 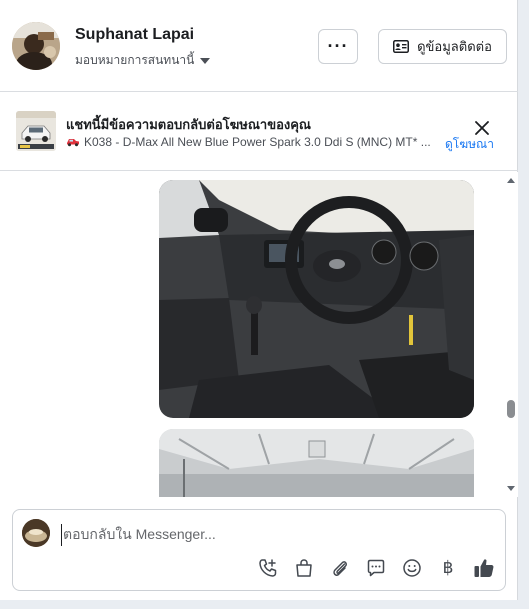 I want to click on contact-card-icon, so click(x=401, y=46).